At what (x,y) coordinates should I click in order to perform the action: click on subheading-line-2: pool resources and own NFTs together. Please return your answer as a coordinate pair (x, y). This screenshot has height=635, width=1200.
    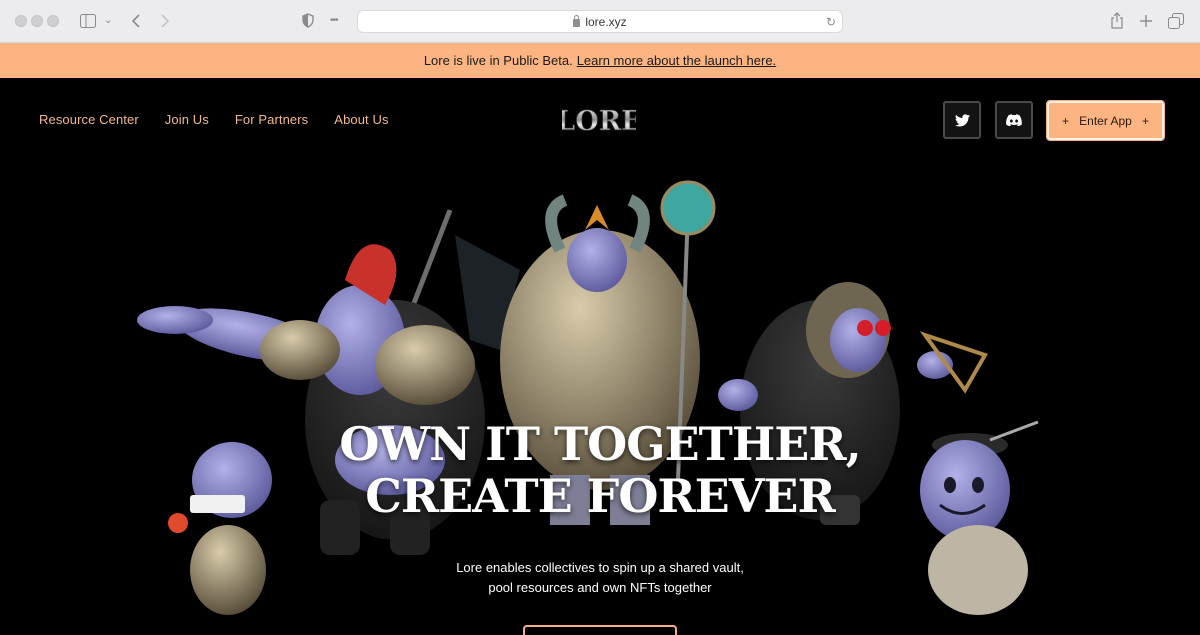
    Looking at the image, I should click on (600, 587).